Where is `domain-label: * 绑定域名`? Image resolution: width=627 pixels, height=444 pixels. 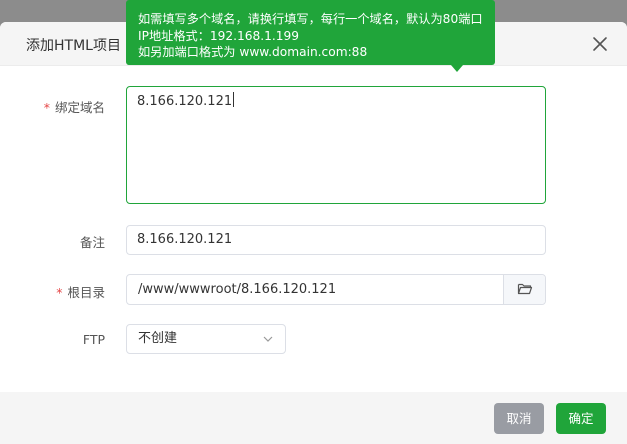
domain-label: * 绑定域名 is located at coordinates (74, 106).